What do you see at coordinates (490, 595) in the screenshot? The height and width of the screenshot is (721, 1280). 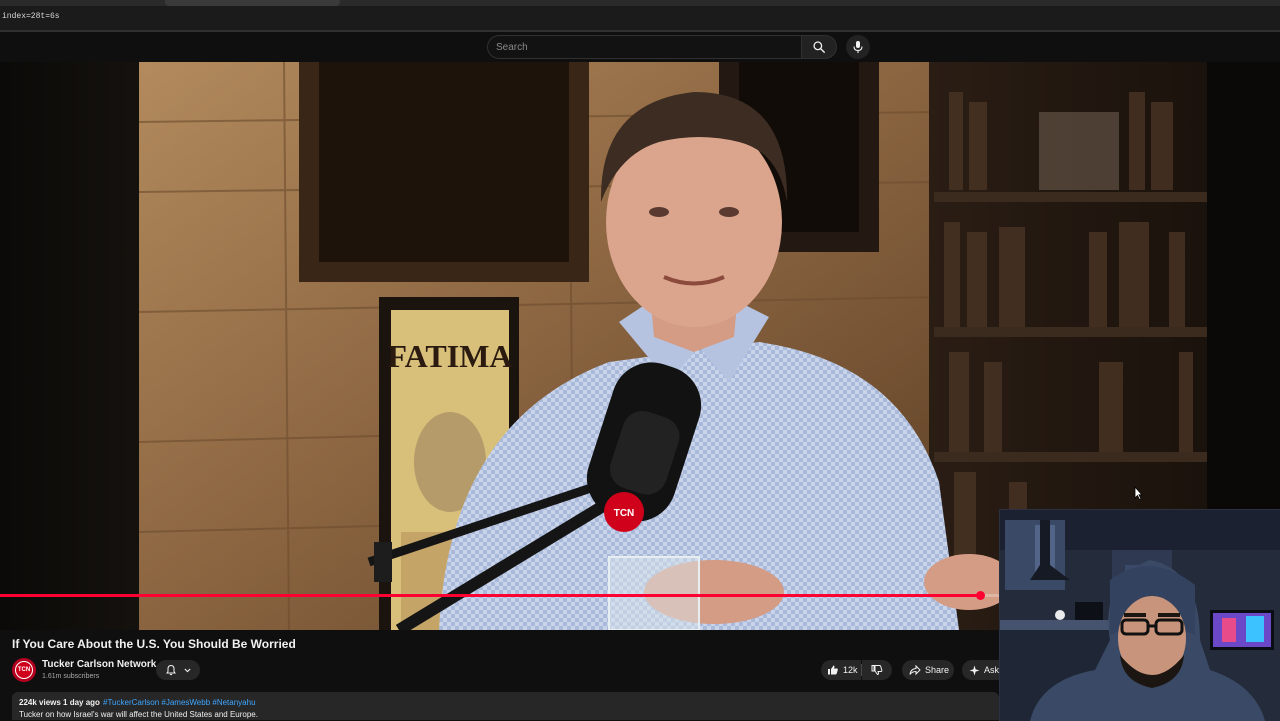 I see `progress-played` at bounding box center [490, 595].